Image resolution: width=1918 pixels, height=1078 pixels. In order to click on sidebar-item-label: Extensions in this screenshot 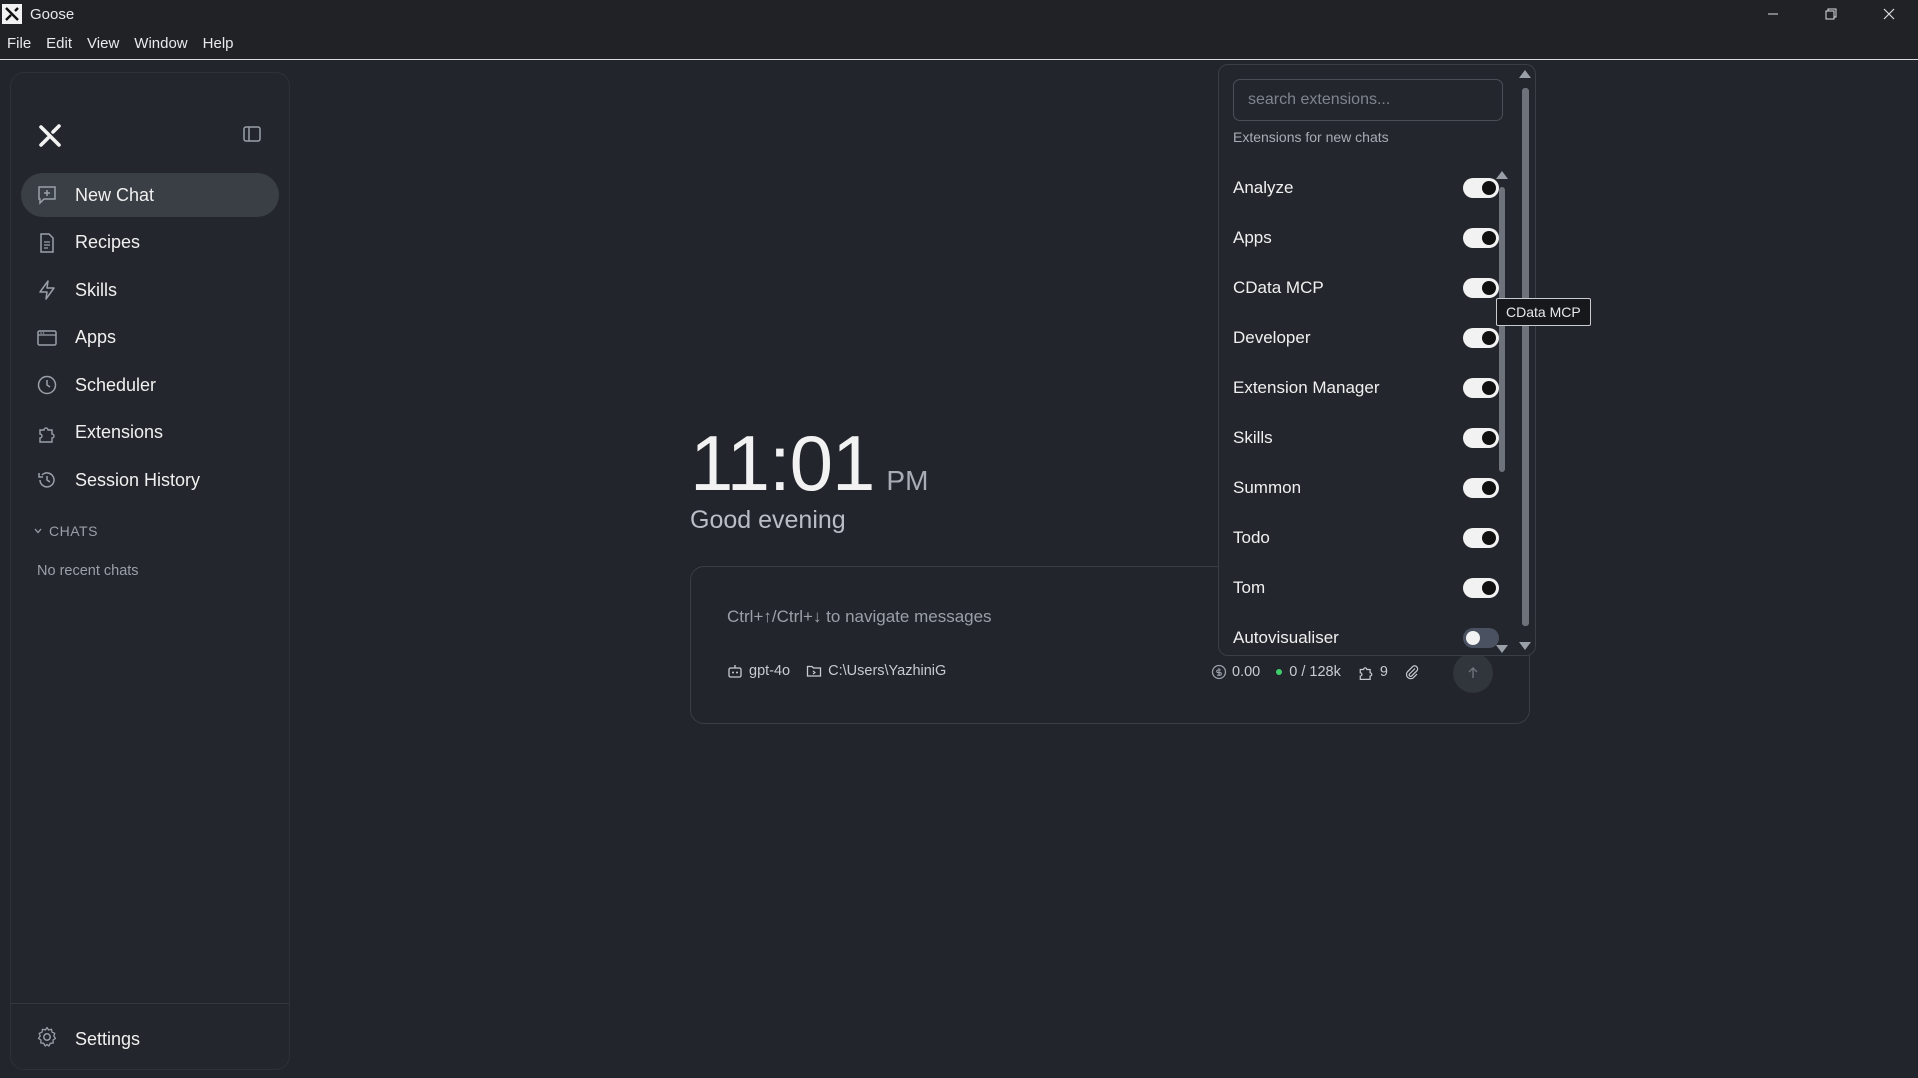, I will do `click(119, 432)`.